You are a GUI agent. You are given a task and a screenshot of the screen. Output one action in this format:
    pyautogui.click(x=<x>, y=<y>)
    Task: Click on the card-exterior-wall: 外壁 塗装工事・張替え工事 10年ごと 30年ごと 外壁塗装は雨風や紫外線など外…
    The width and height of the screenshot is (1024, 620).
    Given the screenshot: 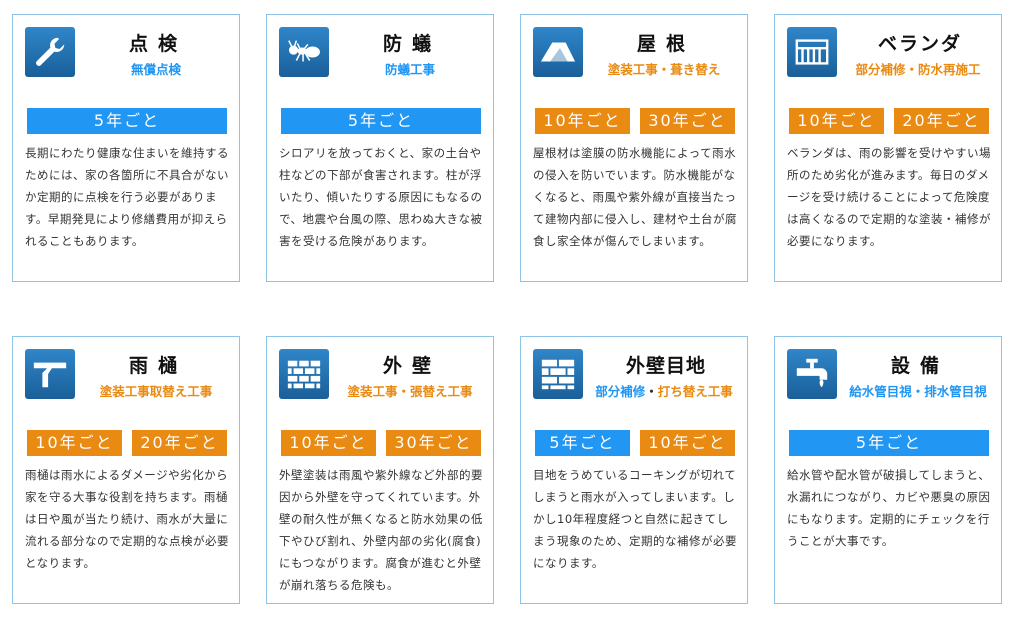 What is the action you would take?
    pyautogui.click(x=380, y=470)
    